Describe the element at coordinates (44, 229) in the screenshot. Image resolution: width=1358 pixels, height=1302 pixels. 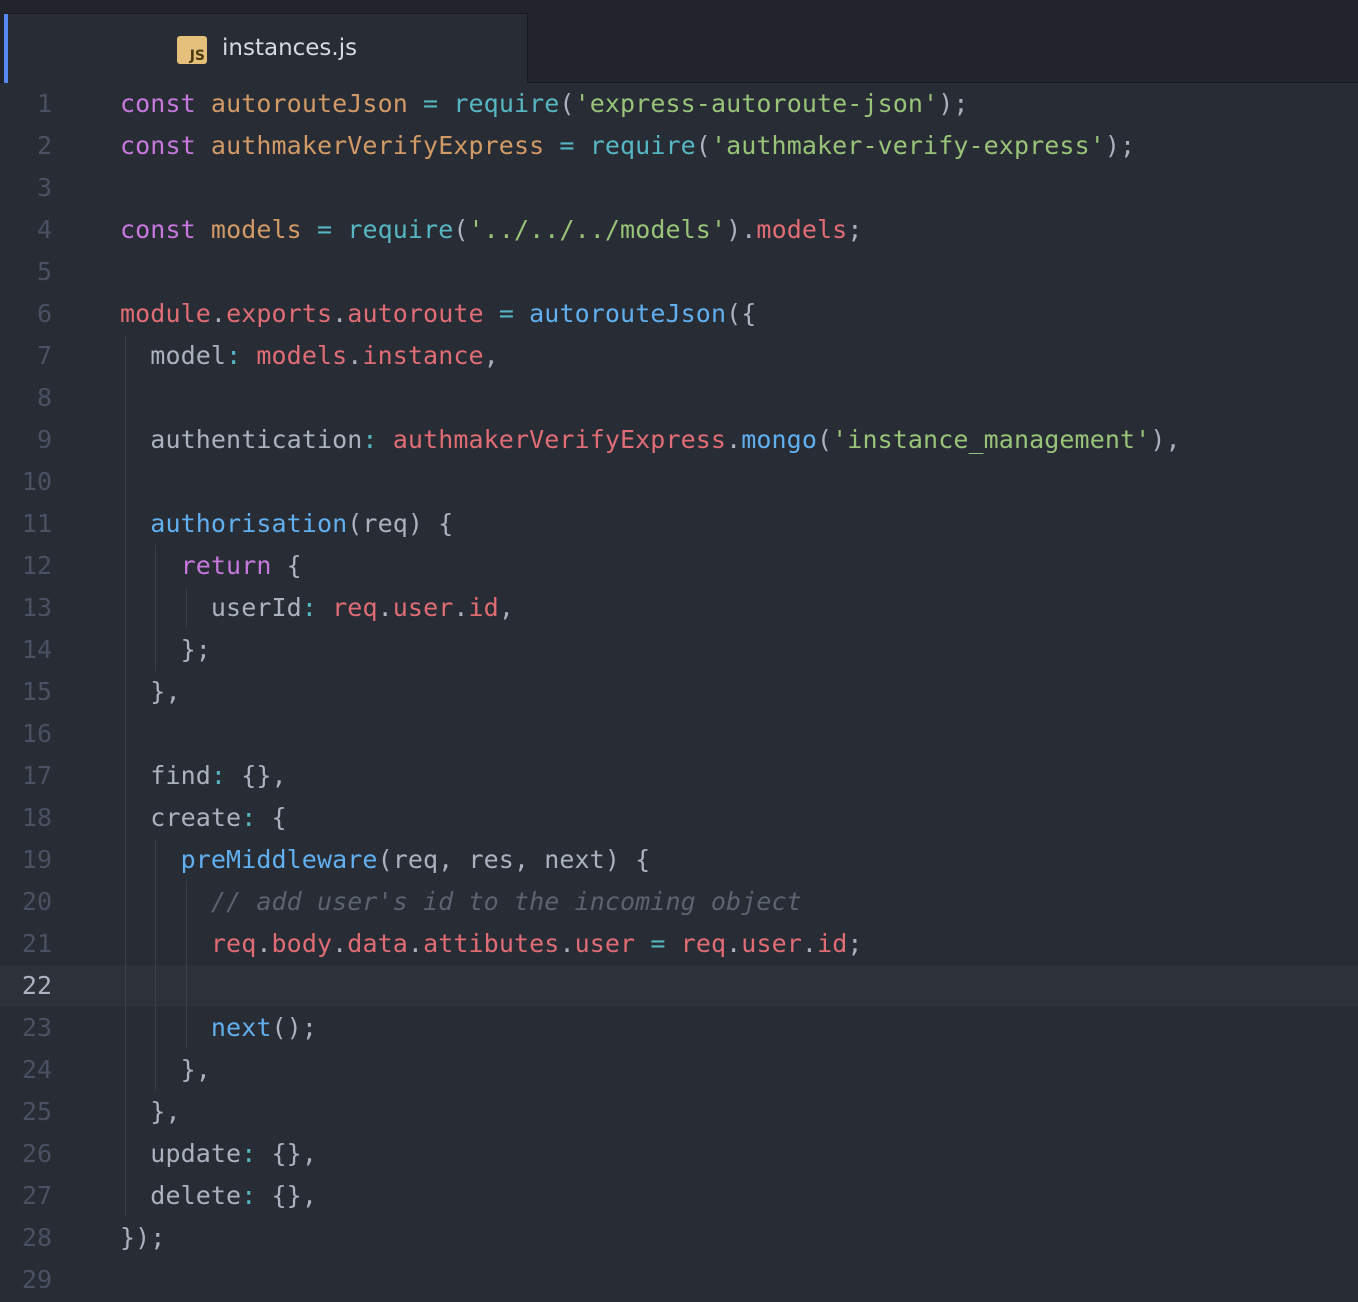
I see `line-number: 4` at that location.